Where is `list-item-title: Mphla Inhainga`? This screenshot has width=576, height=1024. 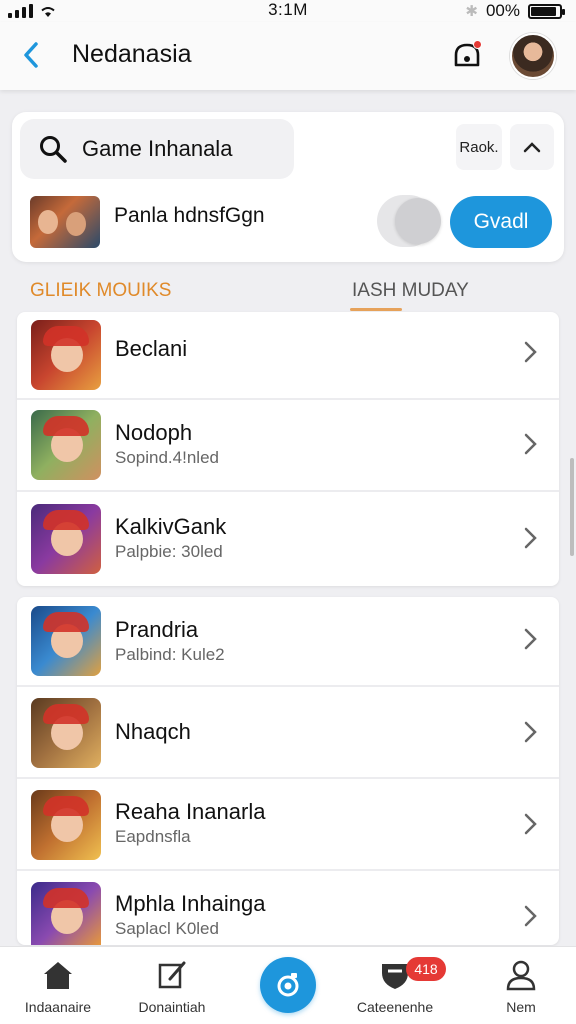
list-item-title: Mphla Inhainga is located at coordinates (190, 903).